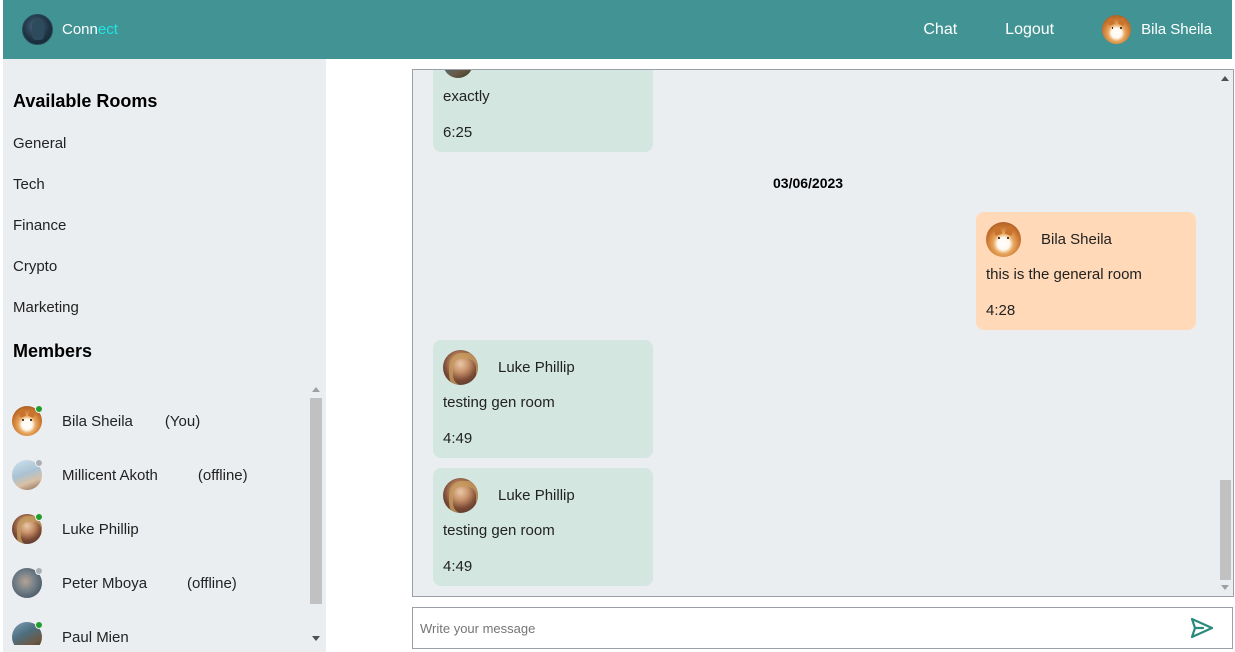 This screenshot has height=652, width=1235. What do you see at coordinates (466, 96) in the screenshot?
I see `message-text: exactly` at bounding box center [466, 96].